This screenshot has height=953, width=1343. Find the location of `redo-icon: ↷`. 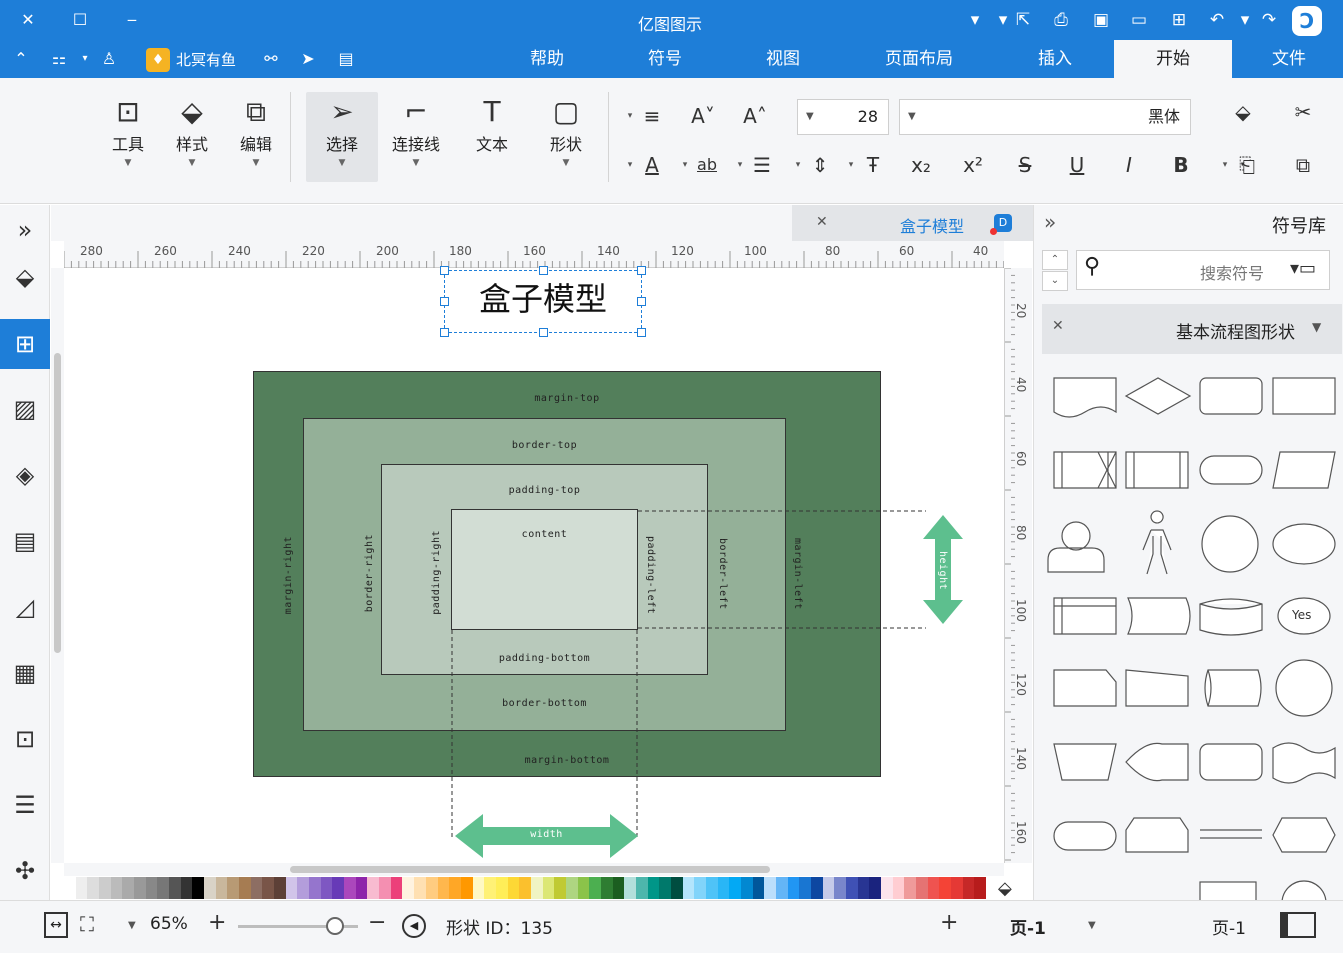

redo-icon: ↷ is located at coordinates (1269, 20).